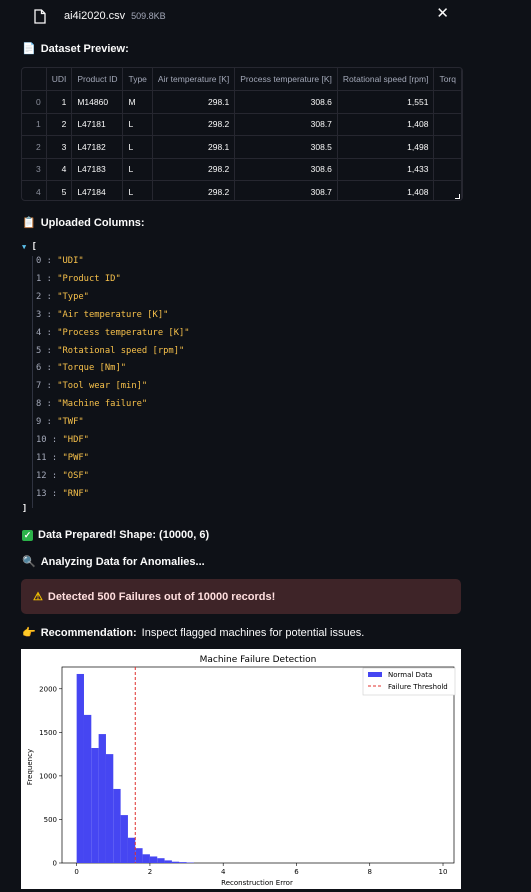 This screenshot has height=892, width=531. Describe the element at coordinates (48, 733) in the screenshot. I see `y-tick-label: 1500` at that location.